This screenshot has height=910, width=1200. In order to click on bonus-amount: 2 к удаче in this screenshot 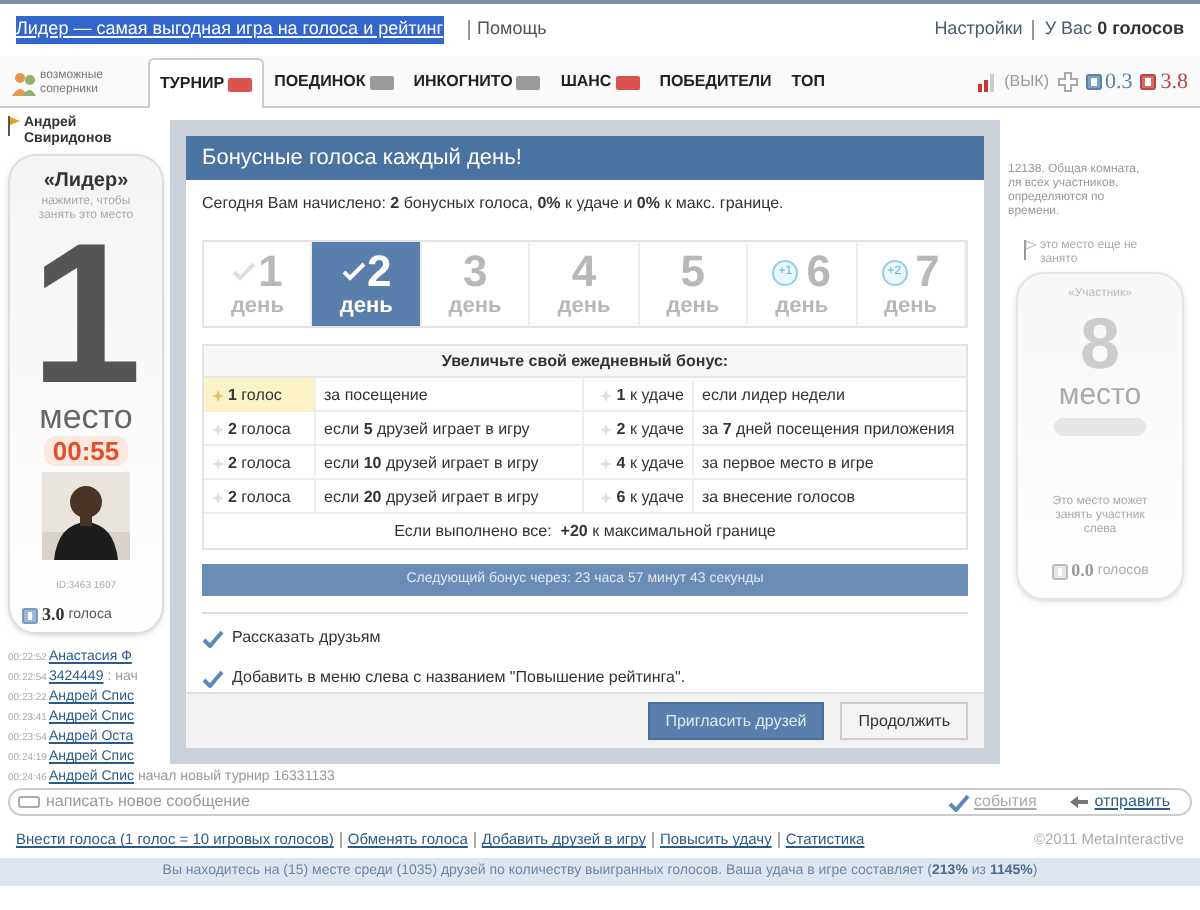, I will do `click(639, 429)`.